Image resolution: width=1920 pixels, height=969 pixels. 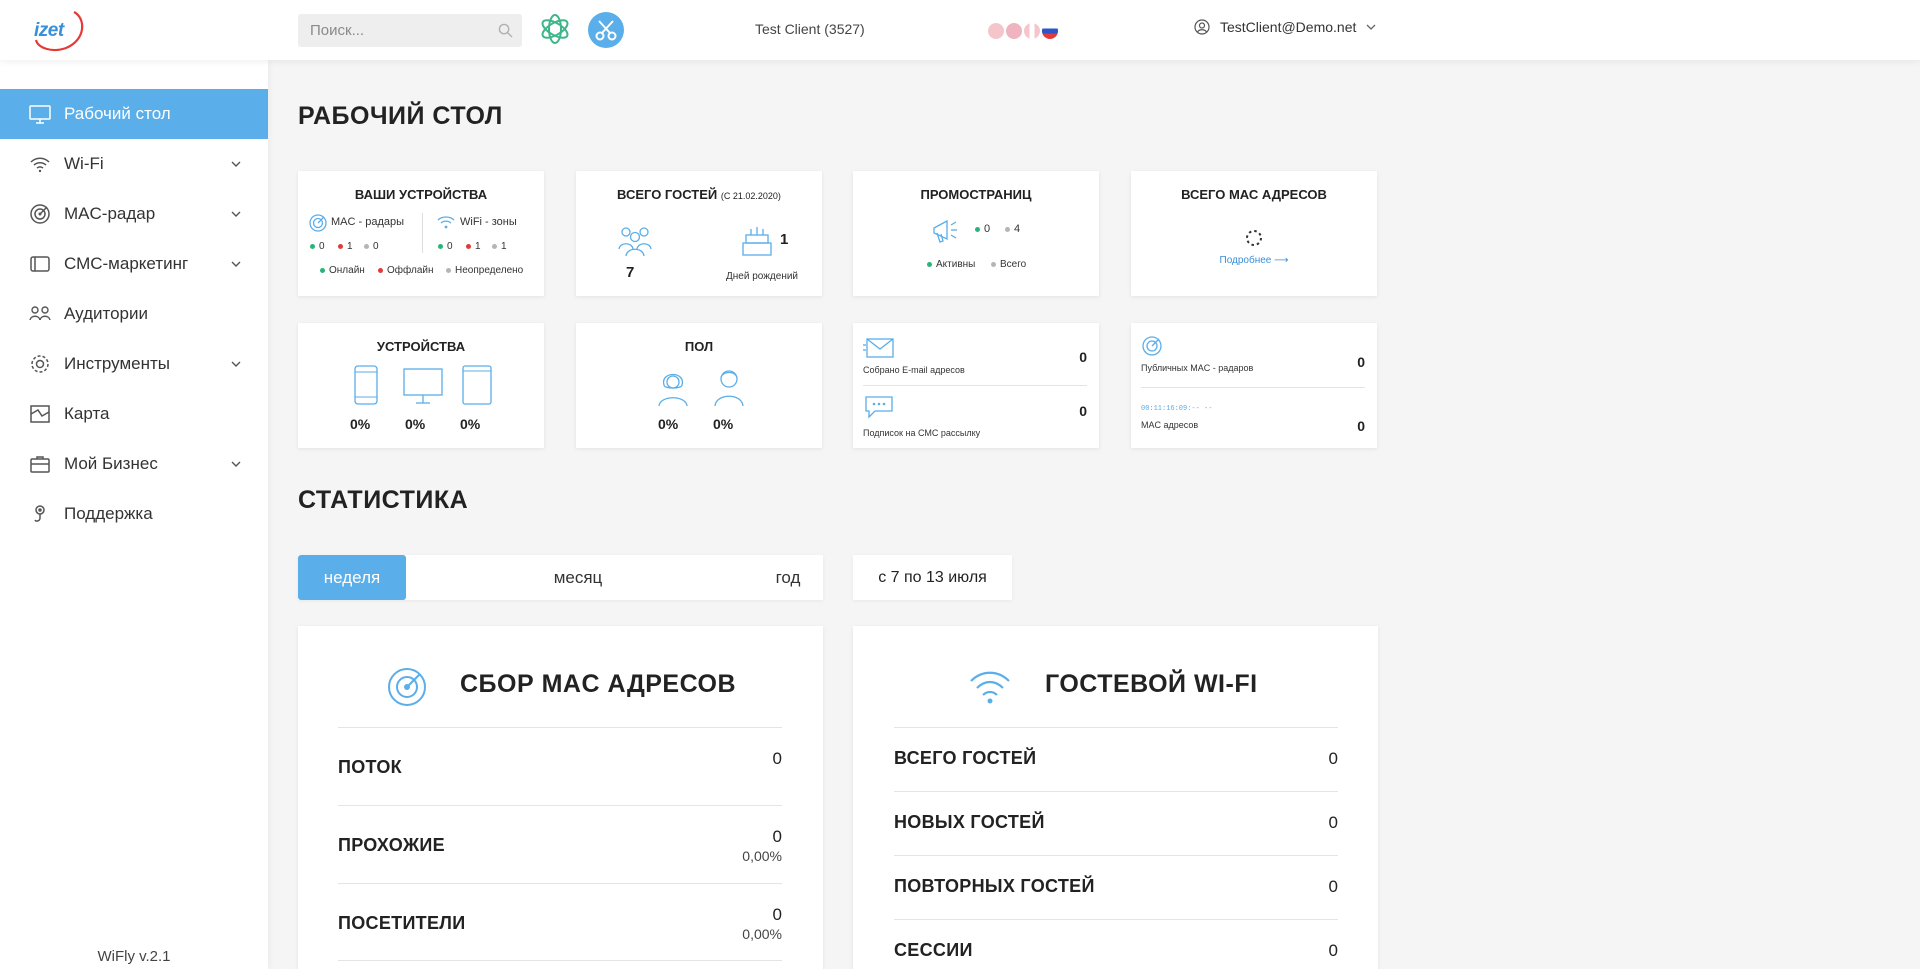 I want to click on promo-active-legend: Активны, so click(x=951, y=264).